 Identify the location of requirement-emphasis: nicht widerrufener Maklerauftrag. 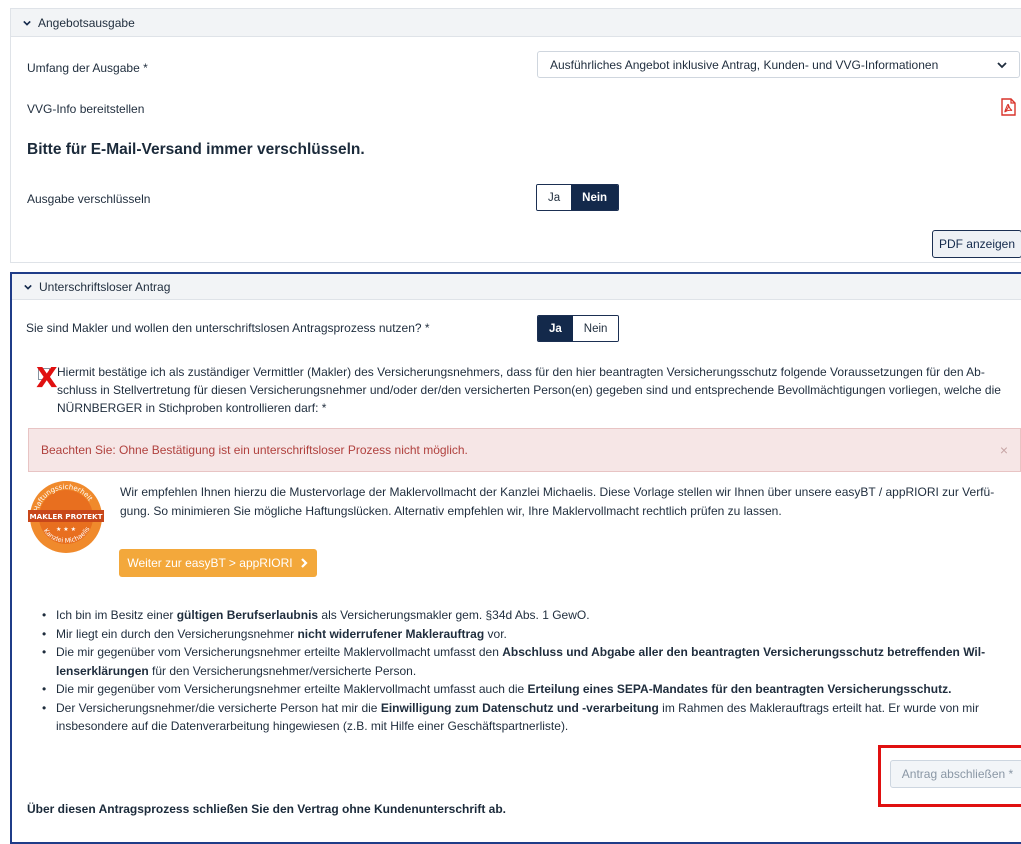
(391, 633).